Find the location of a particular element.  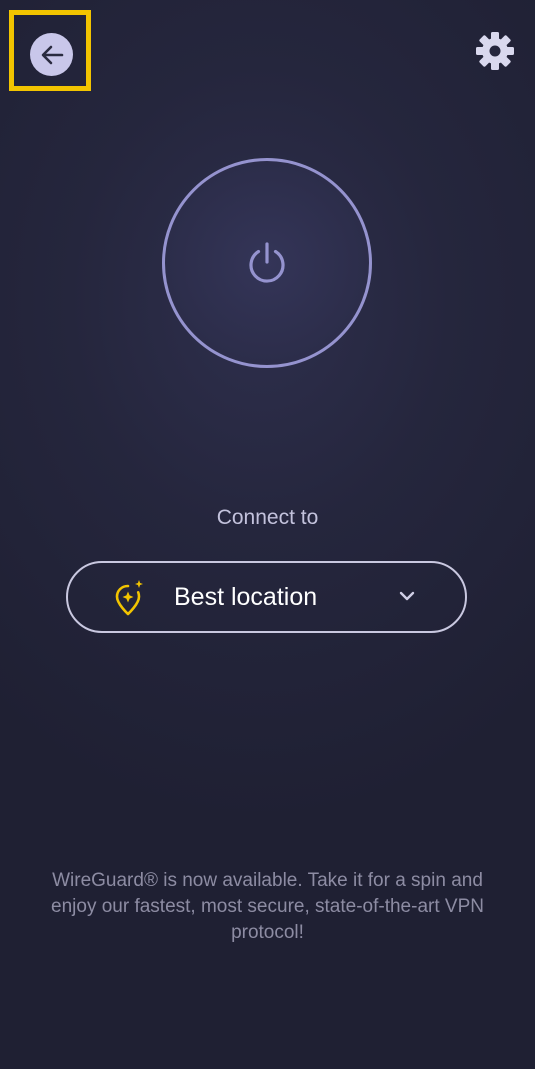

location-pin-sparkle-icon is located at coordinates (129, 598).